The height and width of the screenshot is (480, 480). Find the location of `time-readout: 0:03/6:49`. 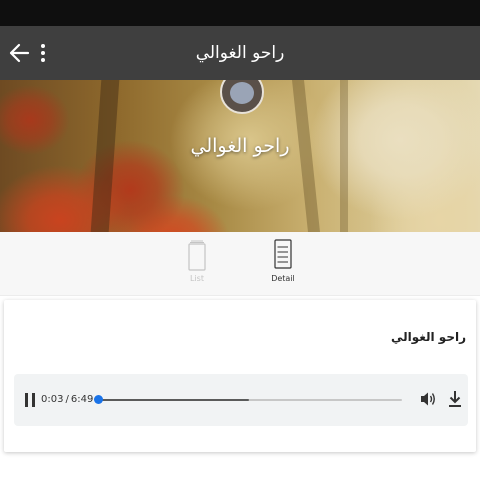

time-readout: 0:03/6:49 is located at coordinates (67, 399).